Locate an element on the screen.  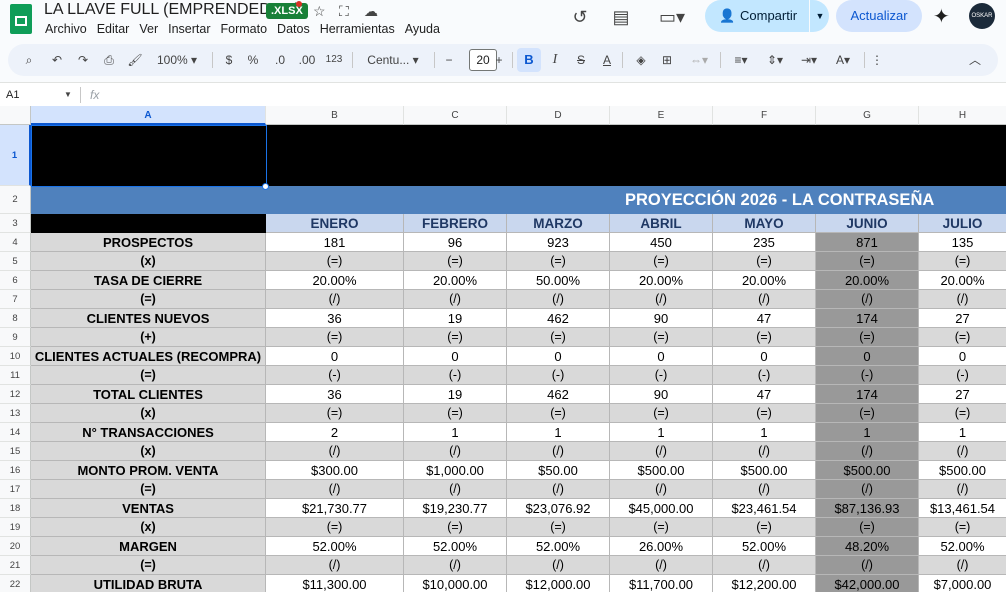
text-wrap-icon: ⇥▾ is located at coordinates (809, 60).